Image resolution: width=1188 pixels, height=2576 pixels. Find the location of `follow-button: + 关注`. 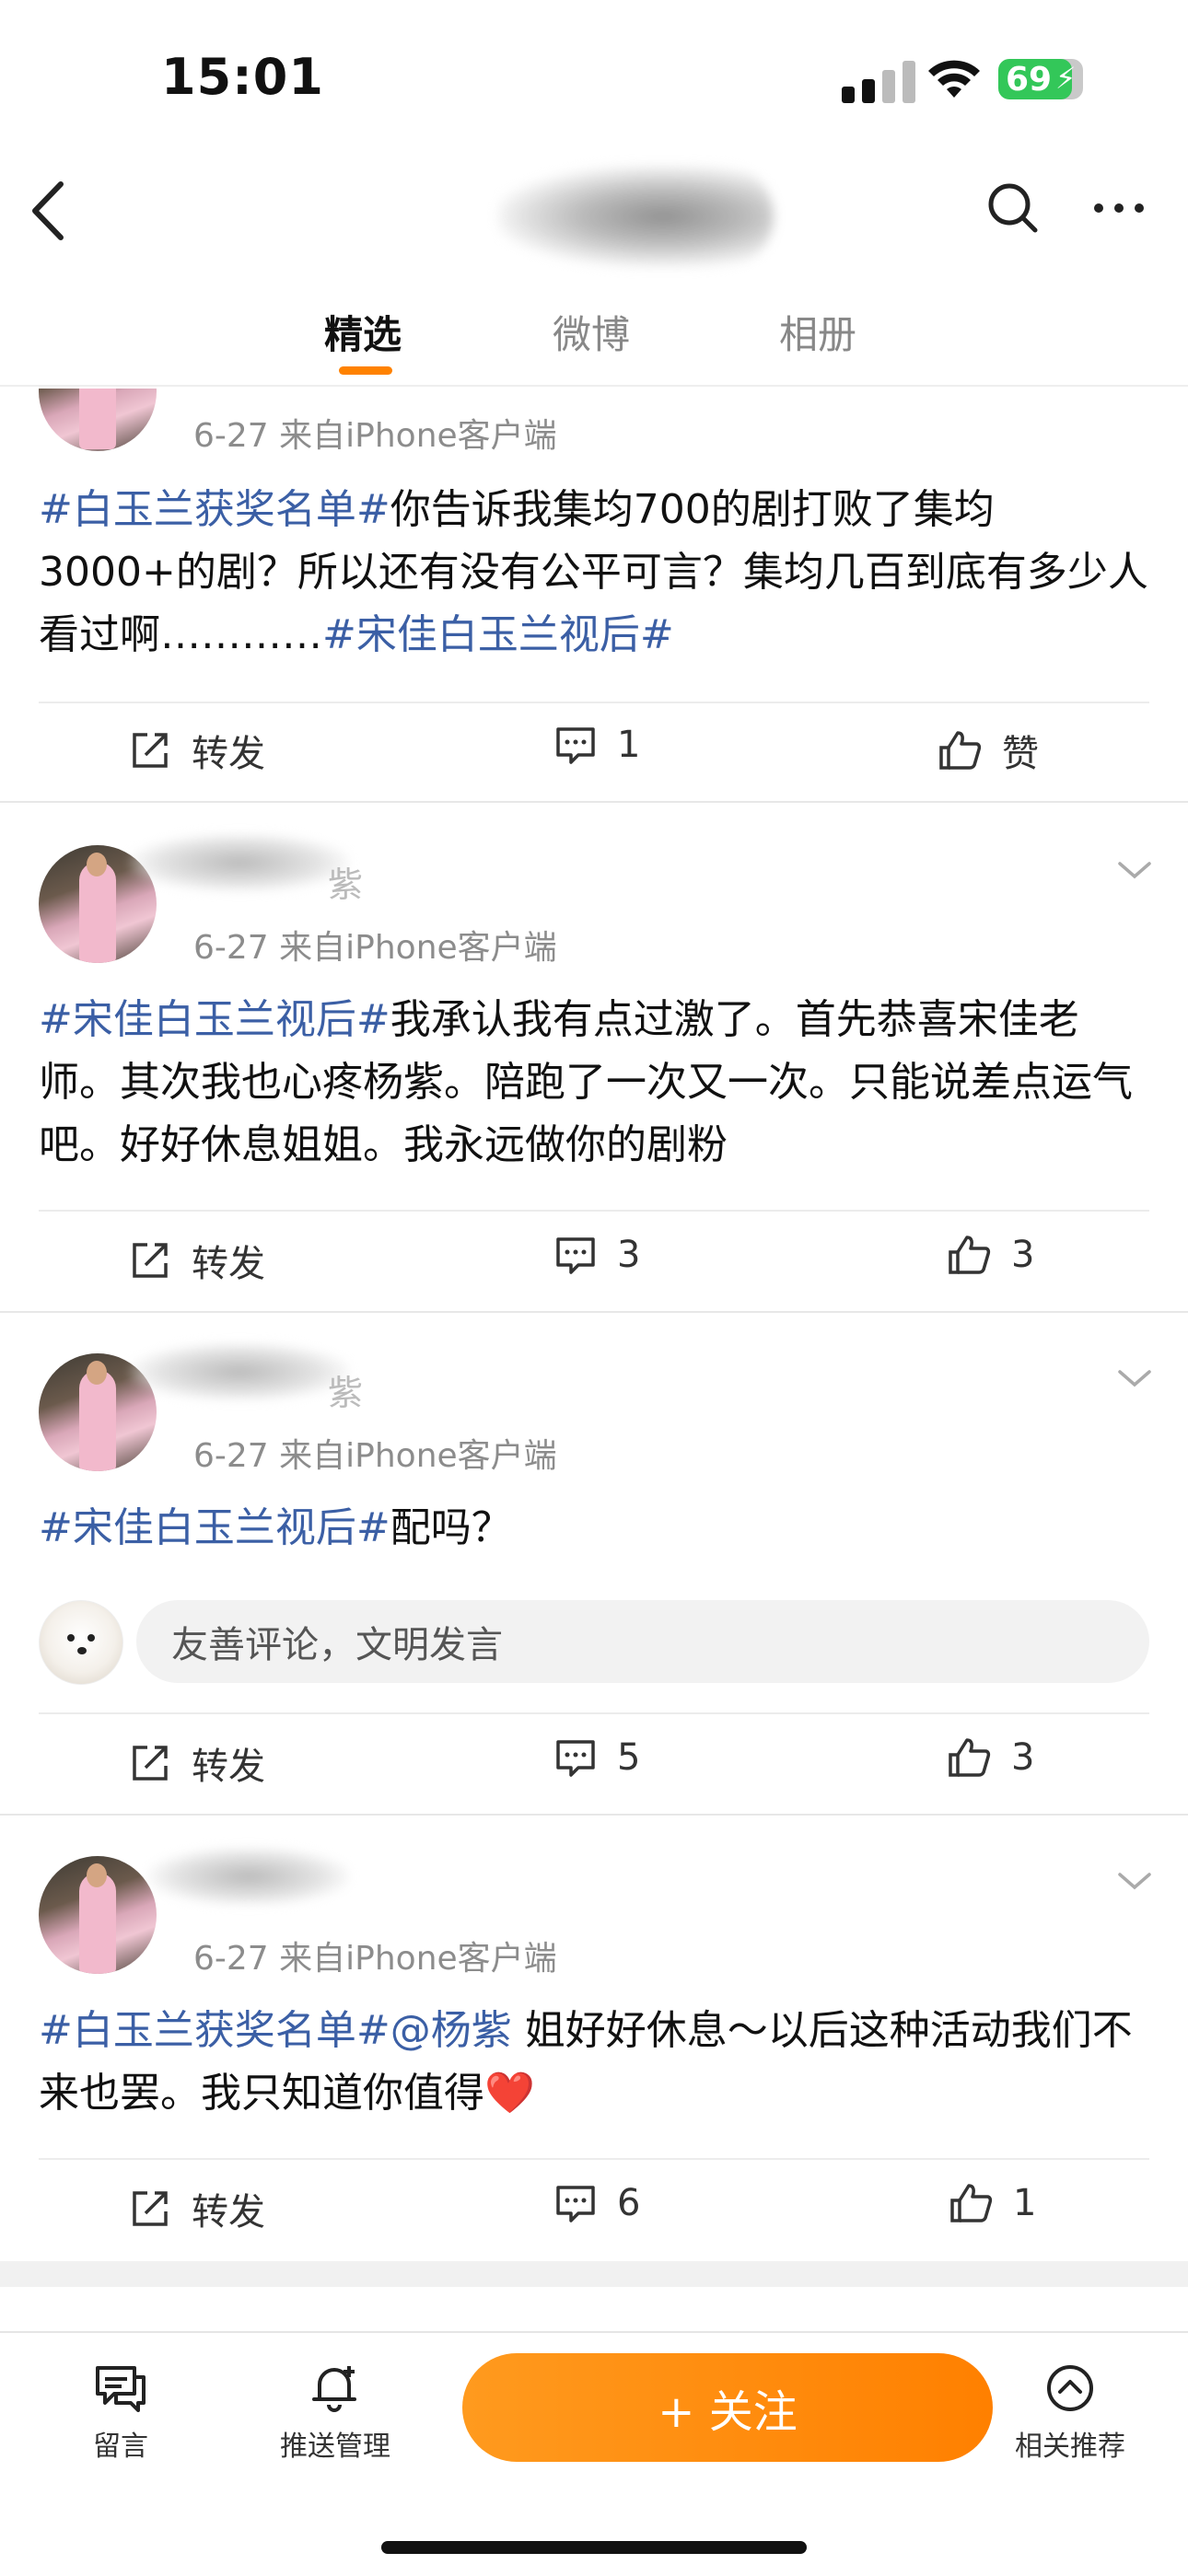

follow-button: + 关注 is located at coordinates (727, 2407).